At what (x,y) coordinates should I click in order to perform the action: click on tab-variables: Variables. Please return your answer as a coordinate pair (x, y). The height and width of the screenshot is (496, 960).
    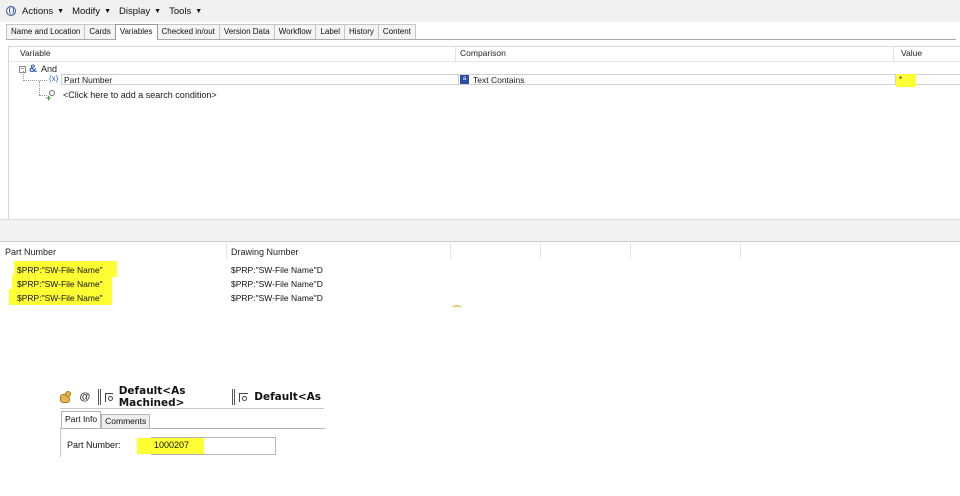
    Looking at the image, I should click on (136, 32).